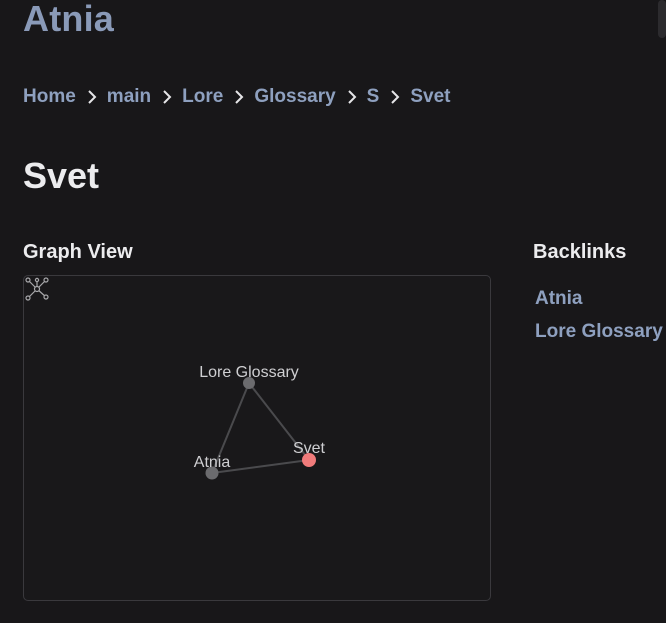 The width and height of the screenshot is (666, 623). Describe the element at coordinates (212, 462) in the screenshot. I see `graph-node-label: Atnia` at that location.